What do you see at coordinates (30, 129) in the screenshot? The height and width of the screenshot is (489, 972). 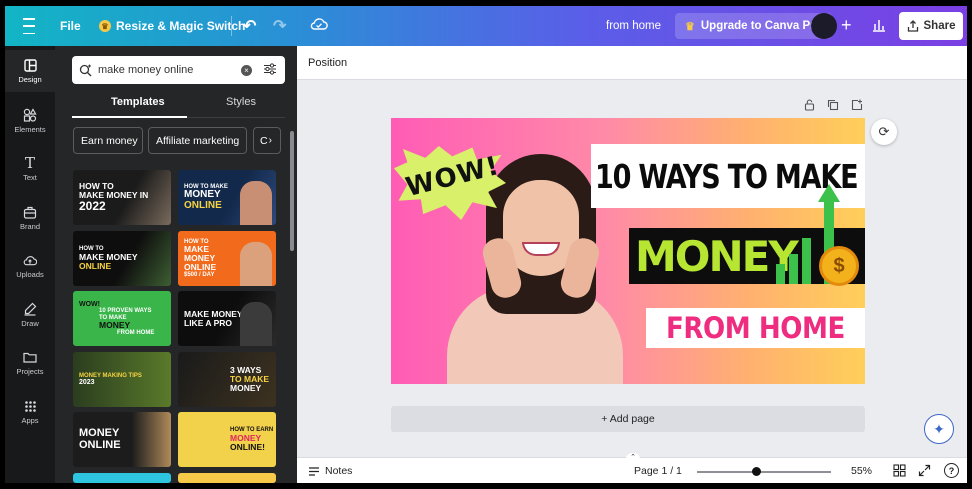 I see `sidebar-item-label: Elements` at bounding box center [30, 129].